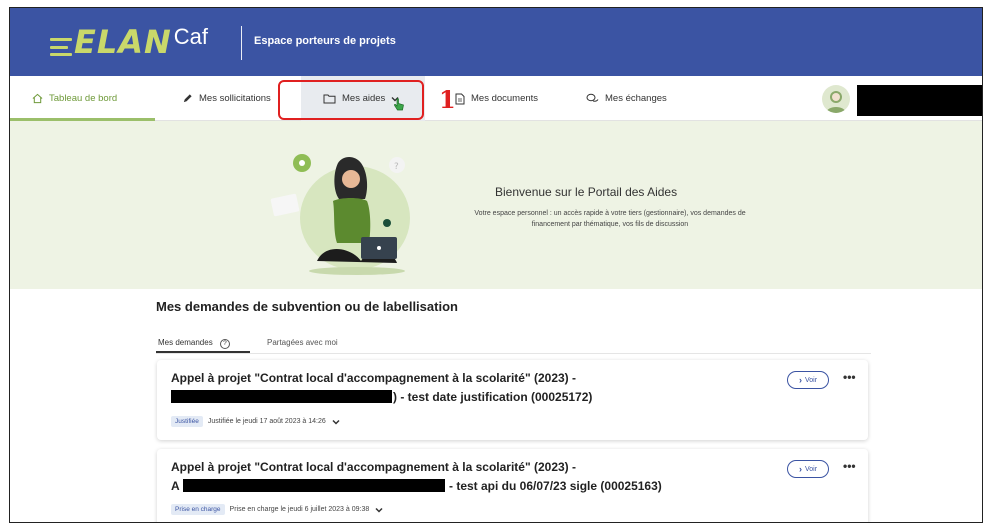 The height and width of the screenshot is (523, 990). What do you see at coordinates (325, 41) in the screenshot?
I see `header-title: Espace porteurs de projets` at bounding box center [325, 41].